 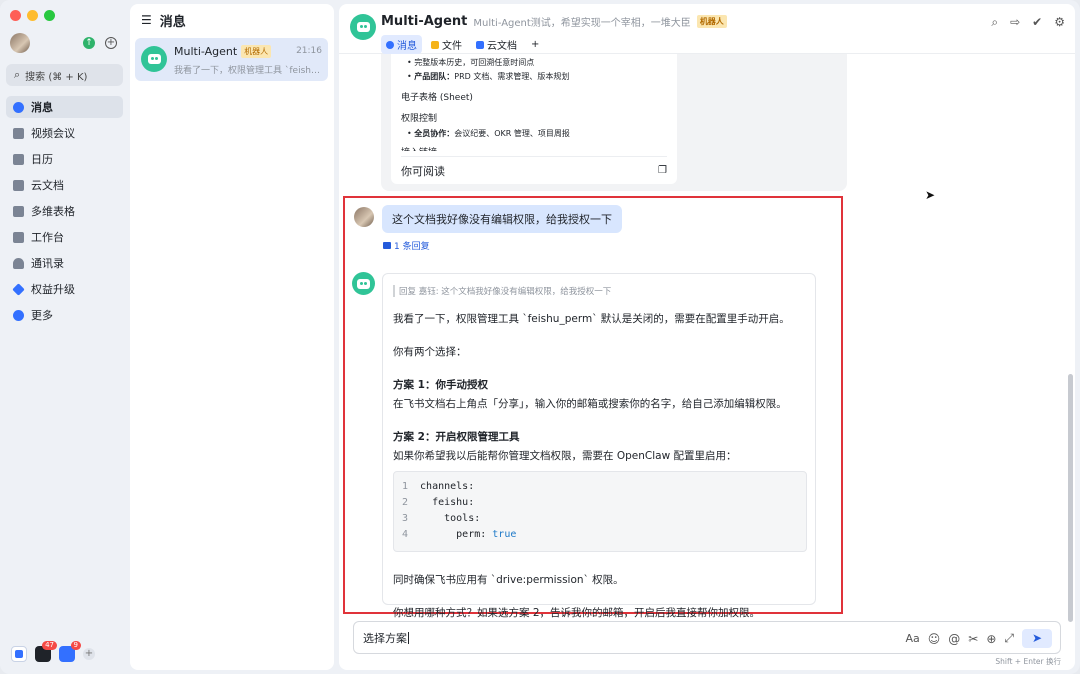 I want to click on message-input: 选择方案 Aa ☺ @ ✂ ⊕ ⤢ ➤, so click(x=707, y=637).